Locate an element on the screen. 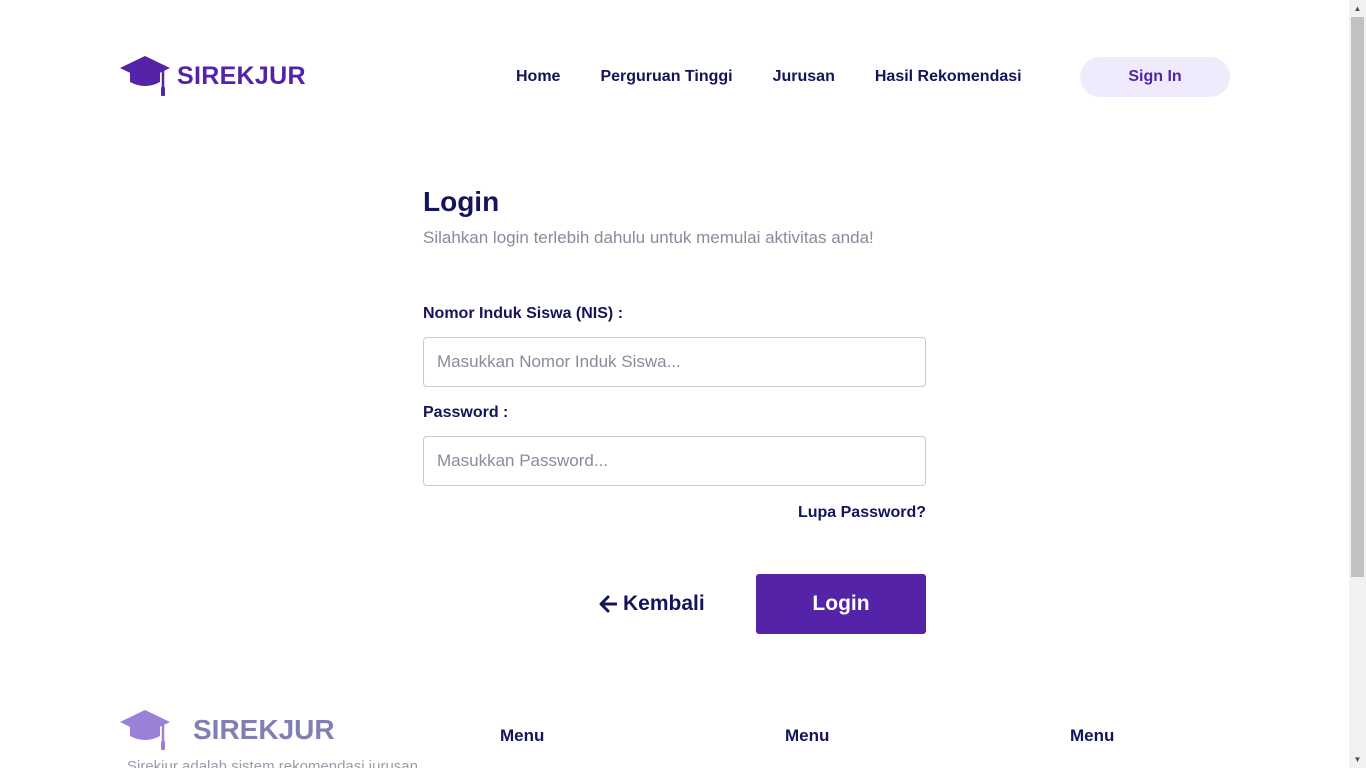 The image size is (1366, 768). footer-brand: SIREKJUR is located at coordinates (227, 730).